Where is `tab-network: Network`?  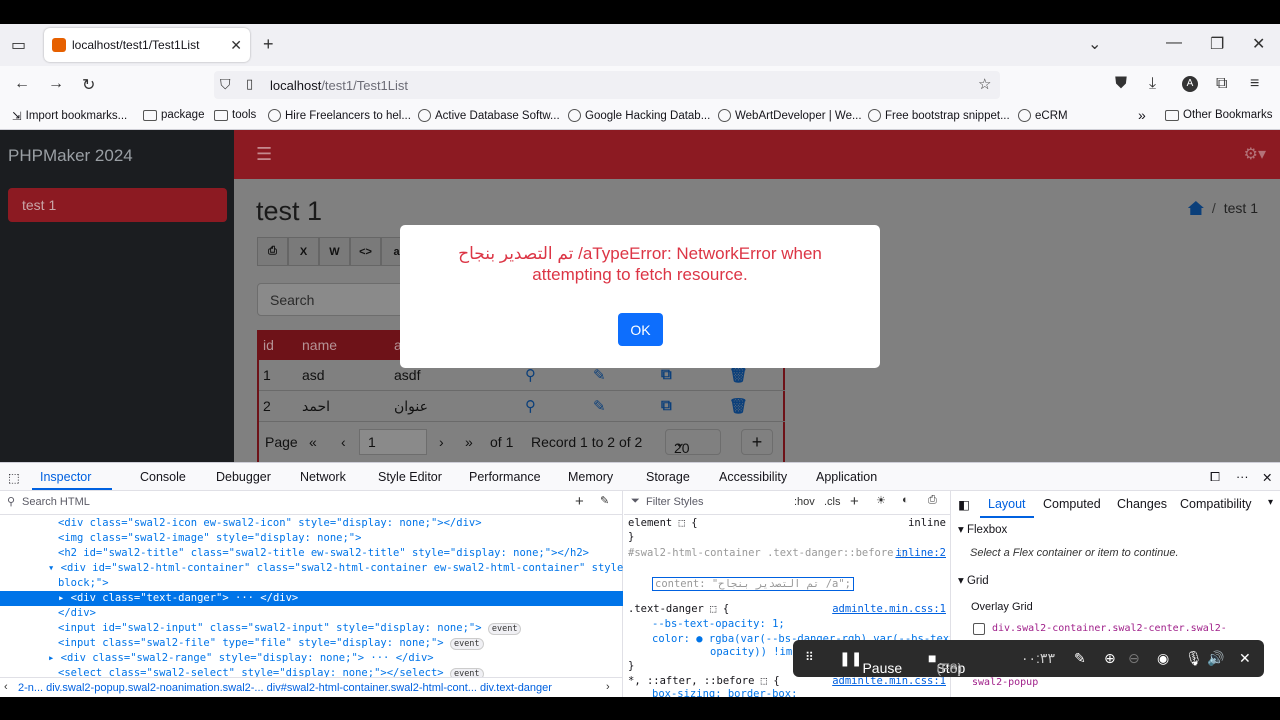
tab-network: Network is located at coordinates (323, 477).